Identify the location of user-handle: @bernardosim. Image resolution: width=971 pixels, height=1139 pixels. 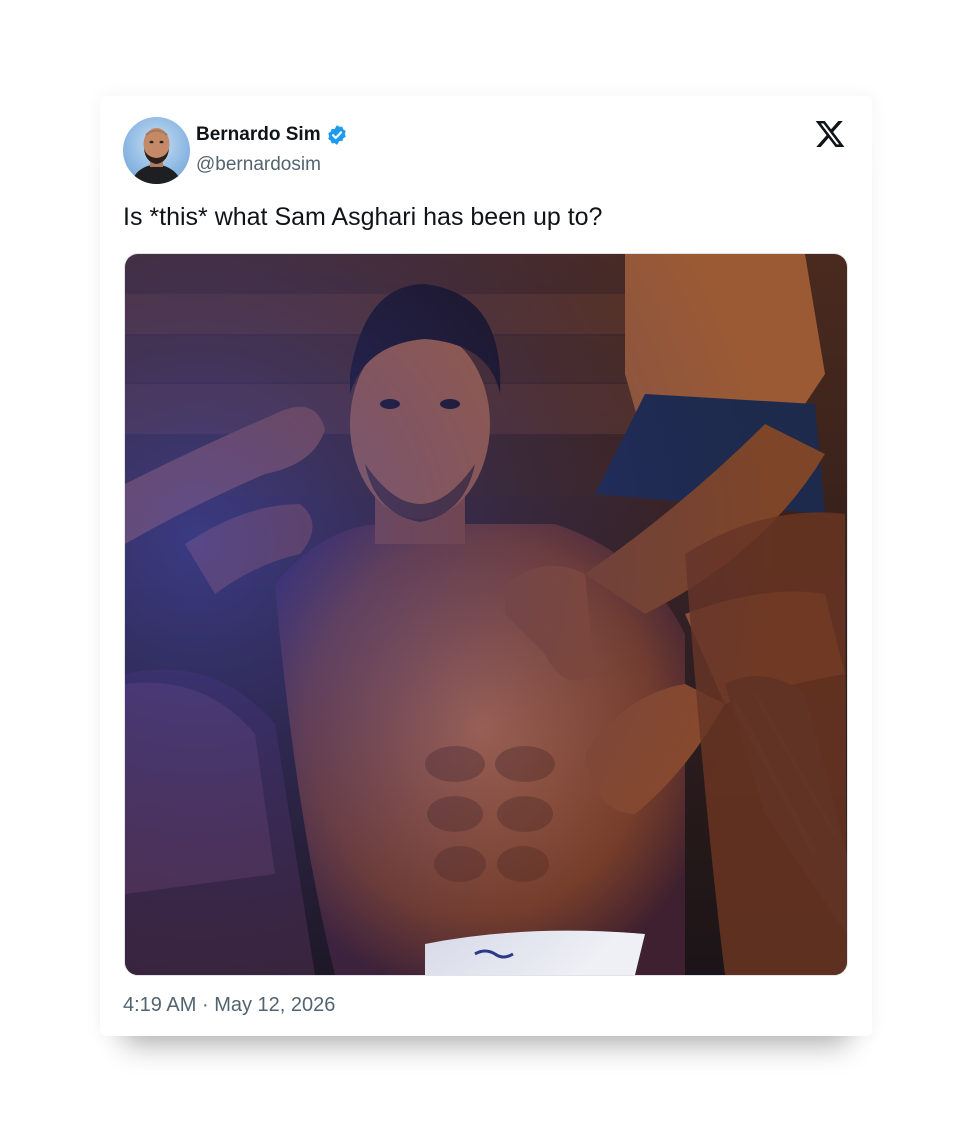
(258, 165).